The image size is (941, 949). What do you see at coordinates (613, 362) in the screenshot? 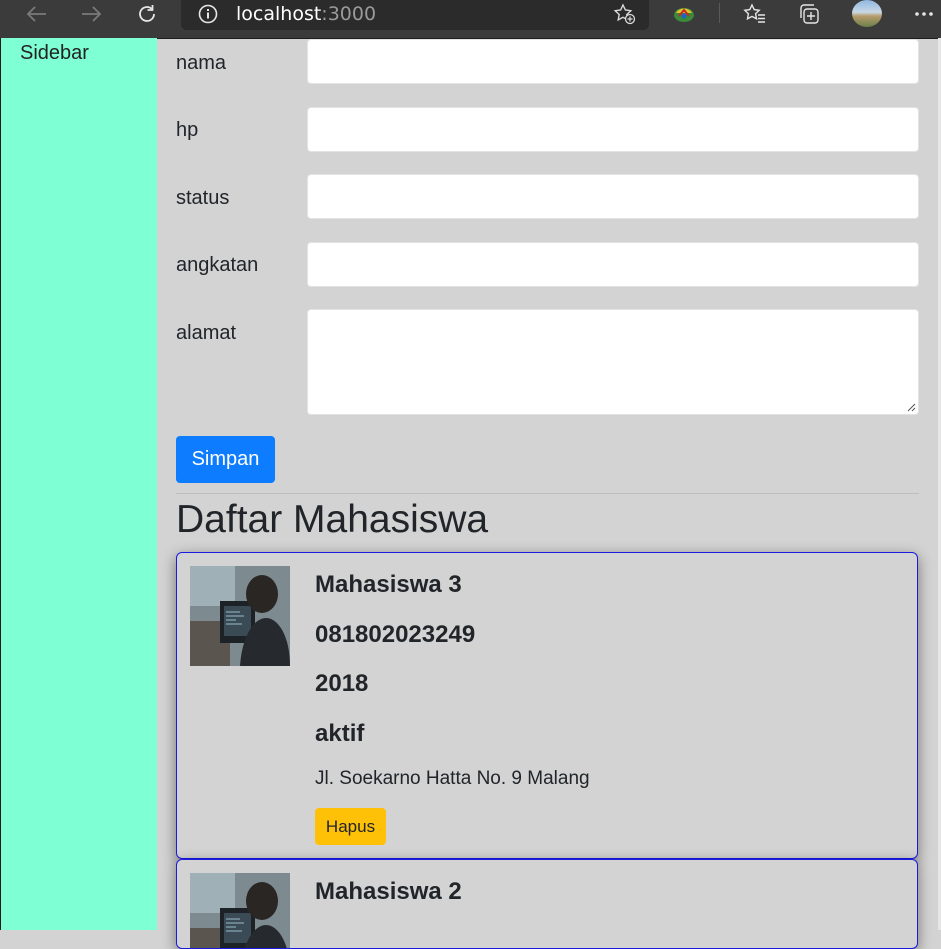
I see `alamat-textarea` at bounding box center [613, 362].